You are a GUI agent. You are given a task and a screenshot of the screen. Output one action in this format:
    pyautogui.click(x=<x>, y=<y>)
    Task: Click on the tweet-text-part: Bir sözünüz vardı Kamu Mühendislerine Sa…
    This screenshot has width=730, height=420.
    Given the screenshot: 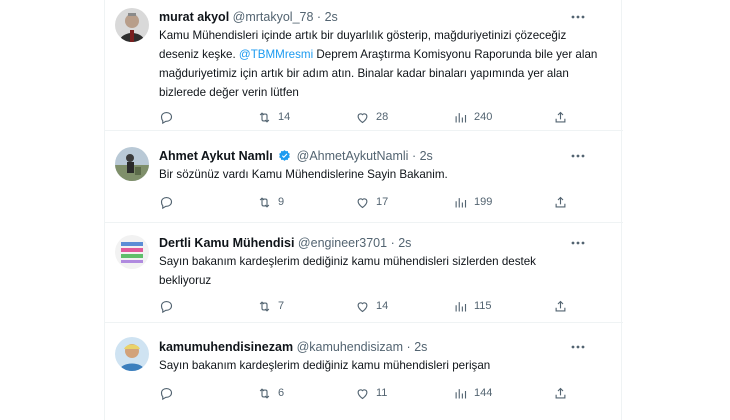 What is the action you would take?
    pyautogui.click(x=303, y=174)
    